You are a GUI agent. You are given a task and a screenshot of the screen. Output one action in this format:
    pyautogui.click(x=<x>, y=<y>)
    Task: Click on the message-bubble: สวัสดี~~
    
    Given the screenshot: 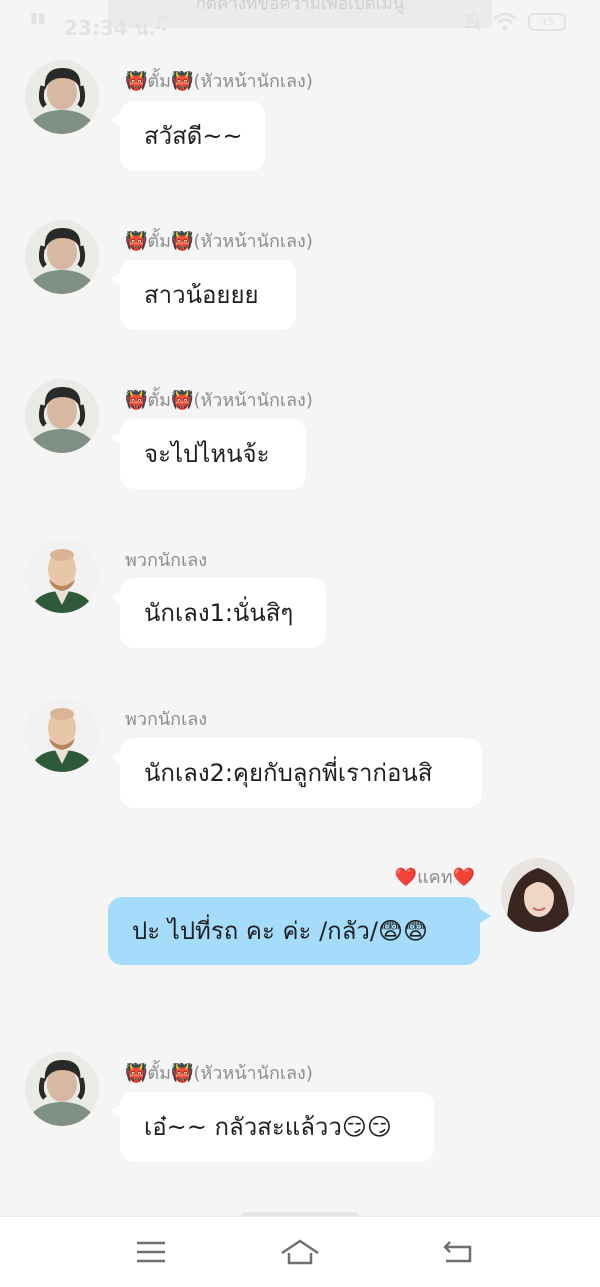 What is the action you would take?
    pyautogui.click(x=188, y=136)
    